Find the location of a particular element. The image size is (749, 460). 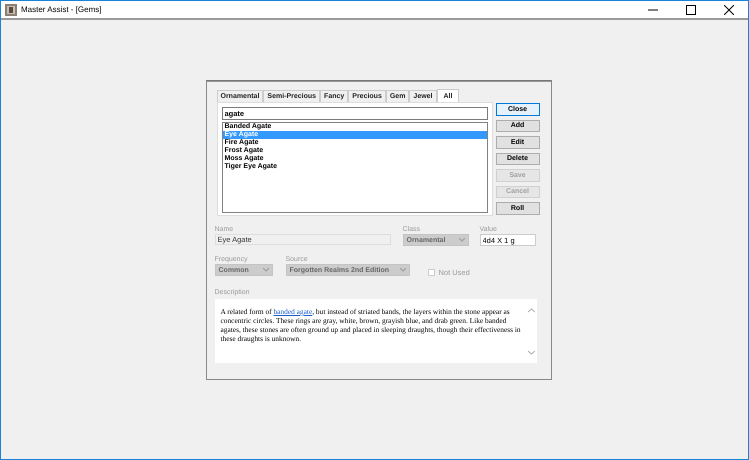

close-icon is located at coordinates (729, 9).